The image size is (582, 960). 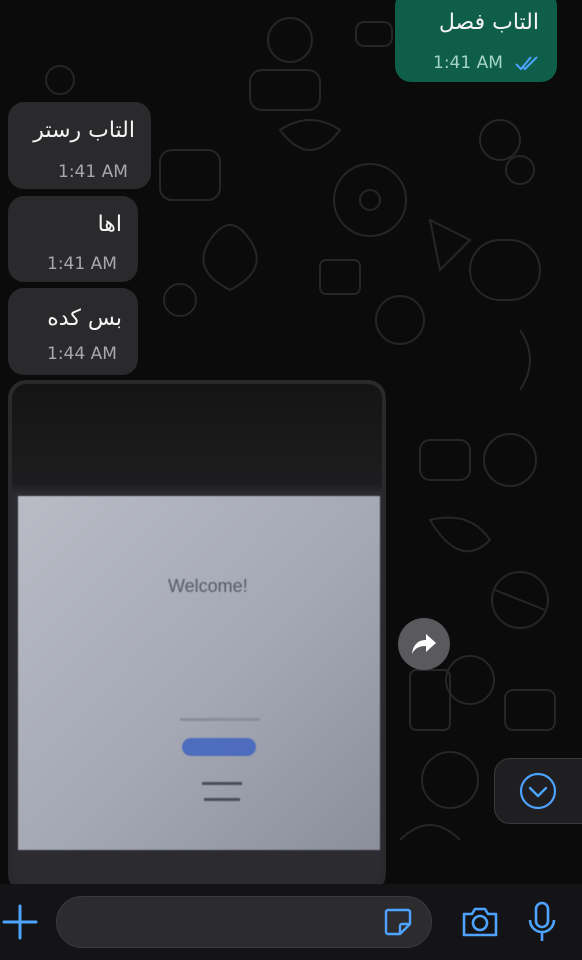 What do you see at coordinates (109, 224) in the screenshot?
I see `message-text: اها` at bounding box center [109, 224].